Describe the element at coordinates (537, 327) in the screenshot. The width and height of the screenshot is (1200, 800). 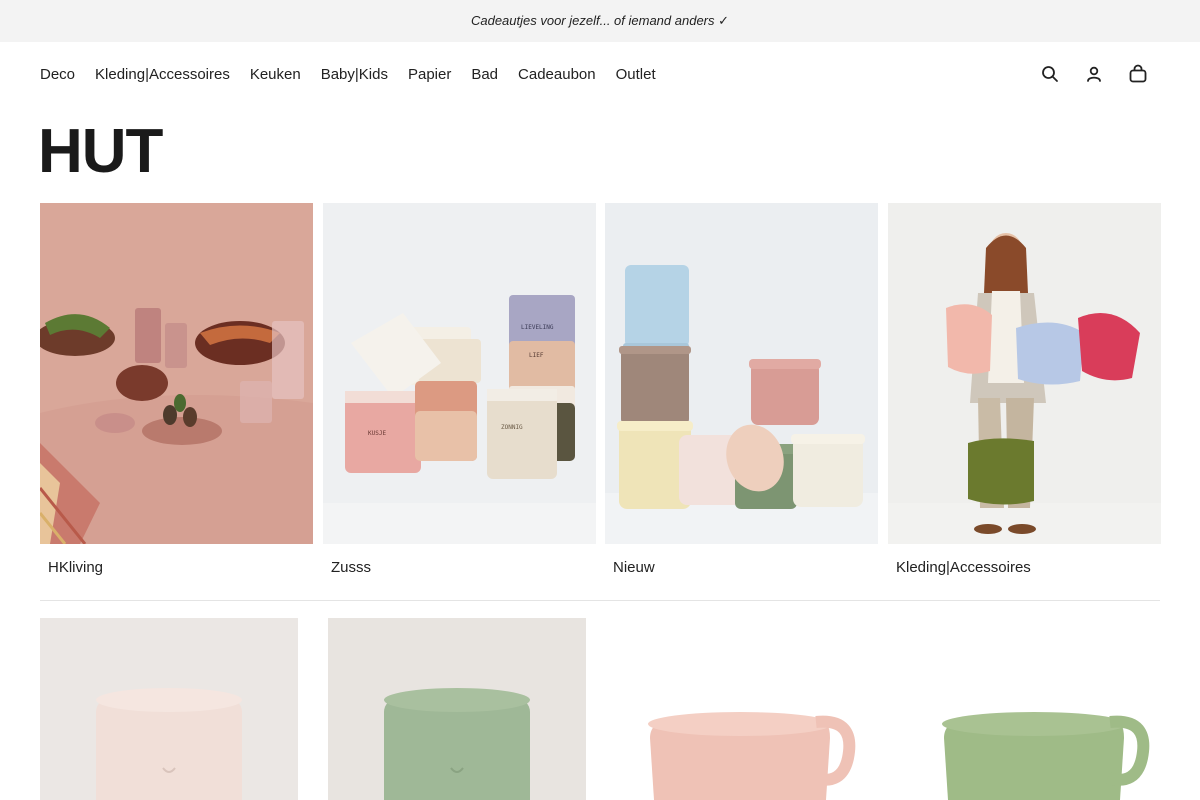
I see `svg-text: LIEVELING` at that location.